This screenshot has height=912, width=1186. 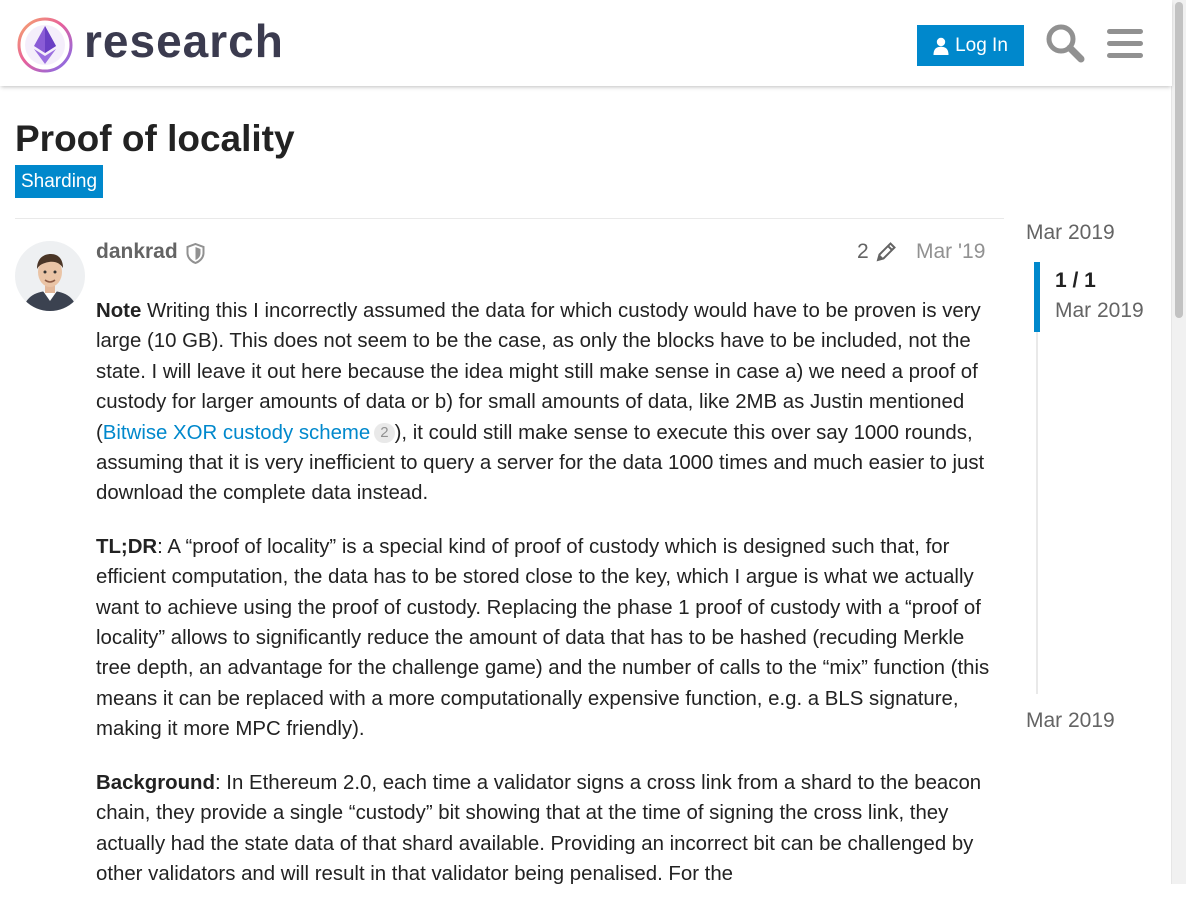 What do you see at coordinates (195, 253) in the screenshot?
I see `shield-icon` at bounding box center [195, 253].